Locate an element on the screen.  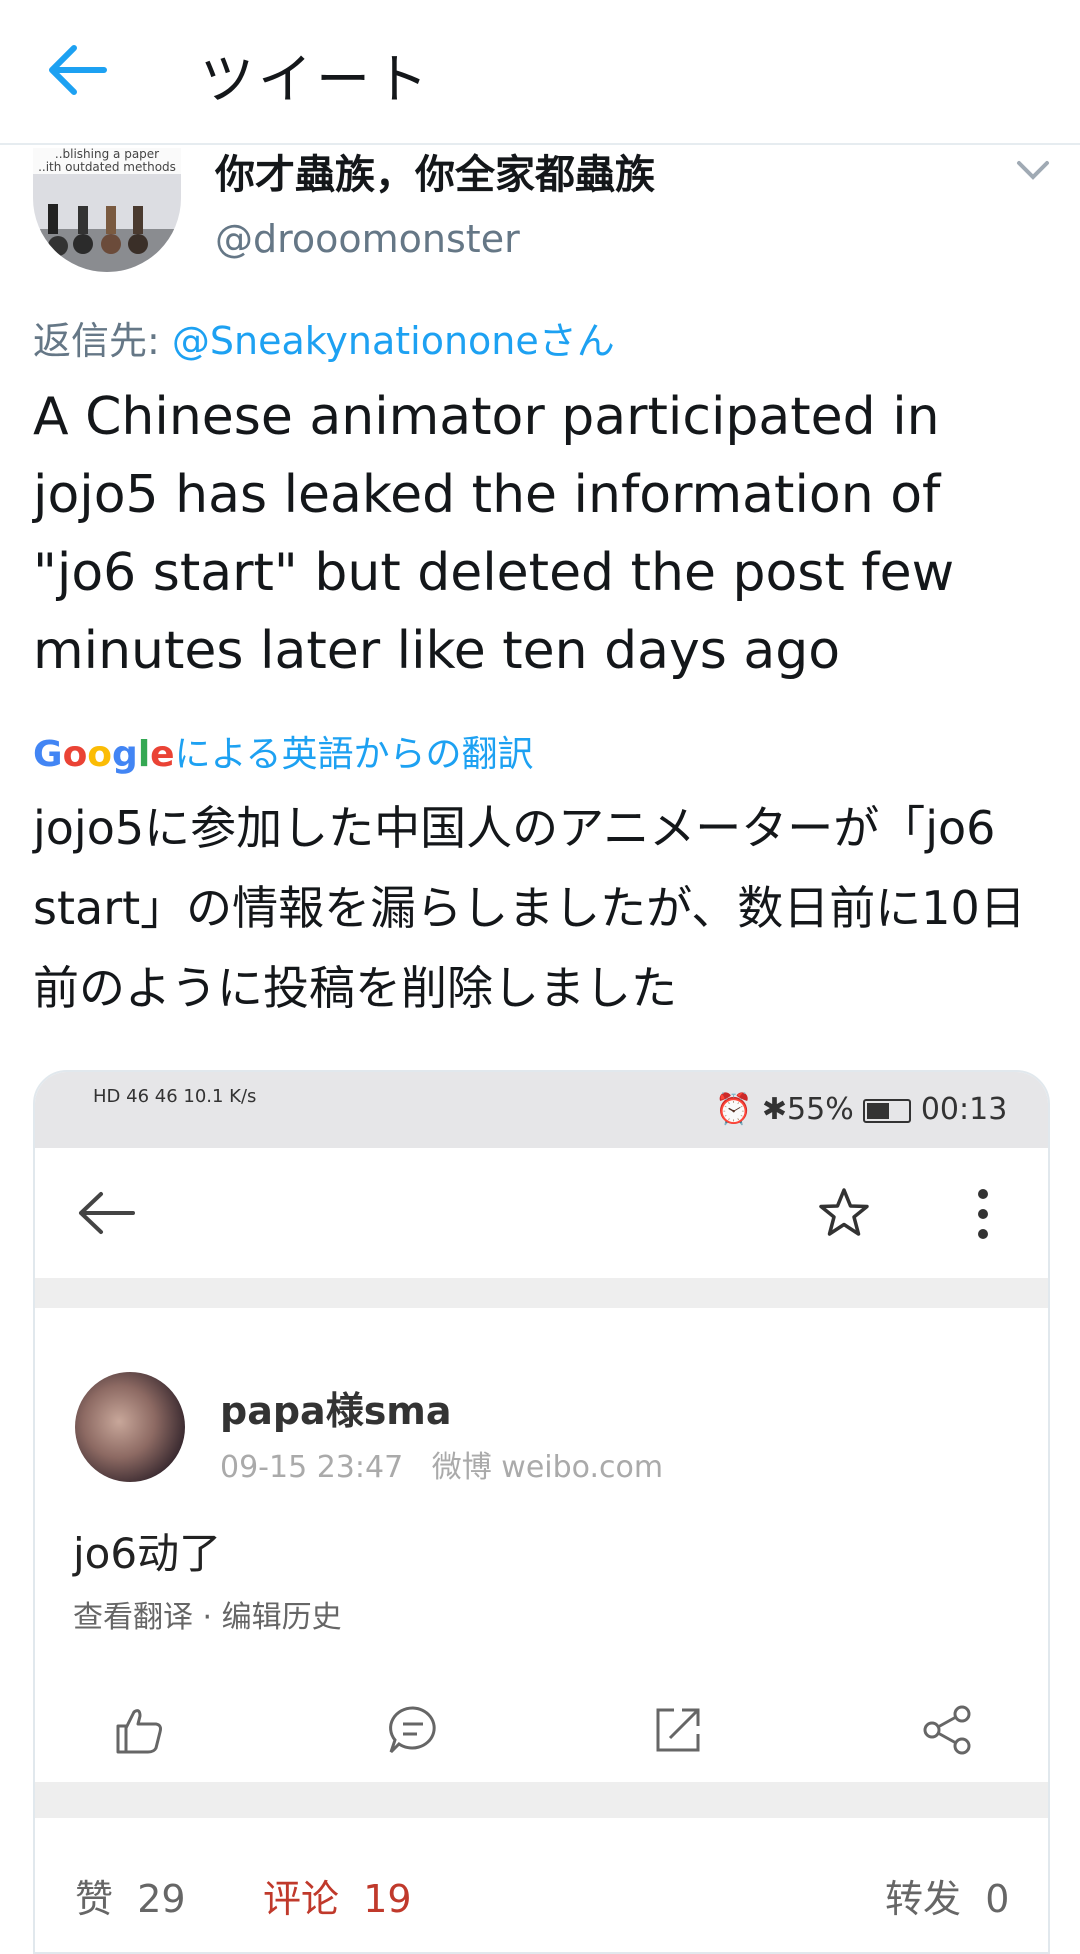
phone-status-bar: HD 46 46 10.1 K/s ⏰ ✱55% 00:13 is located at coordinates (541, 1110).